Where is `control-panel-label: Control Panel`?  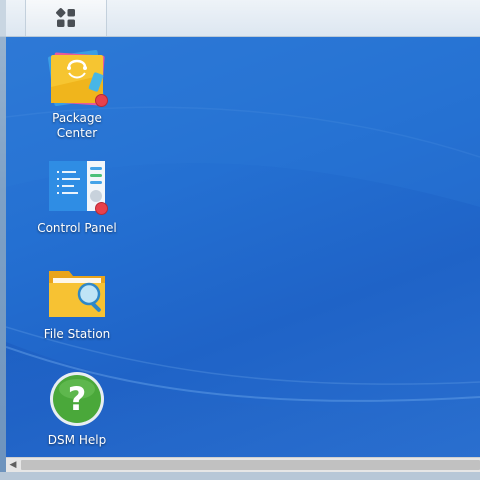
control-panel-label: Control Panel is located at coordinates (77, 228).